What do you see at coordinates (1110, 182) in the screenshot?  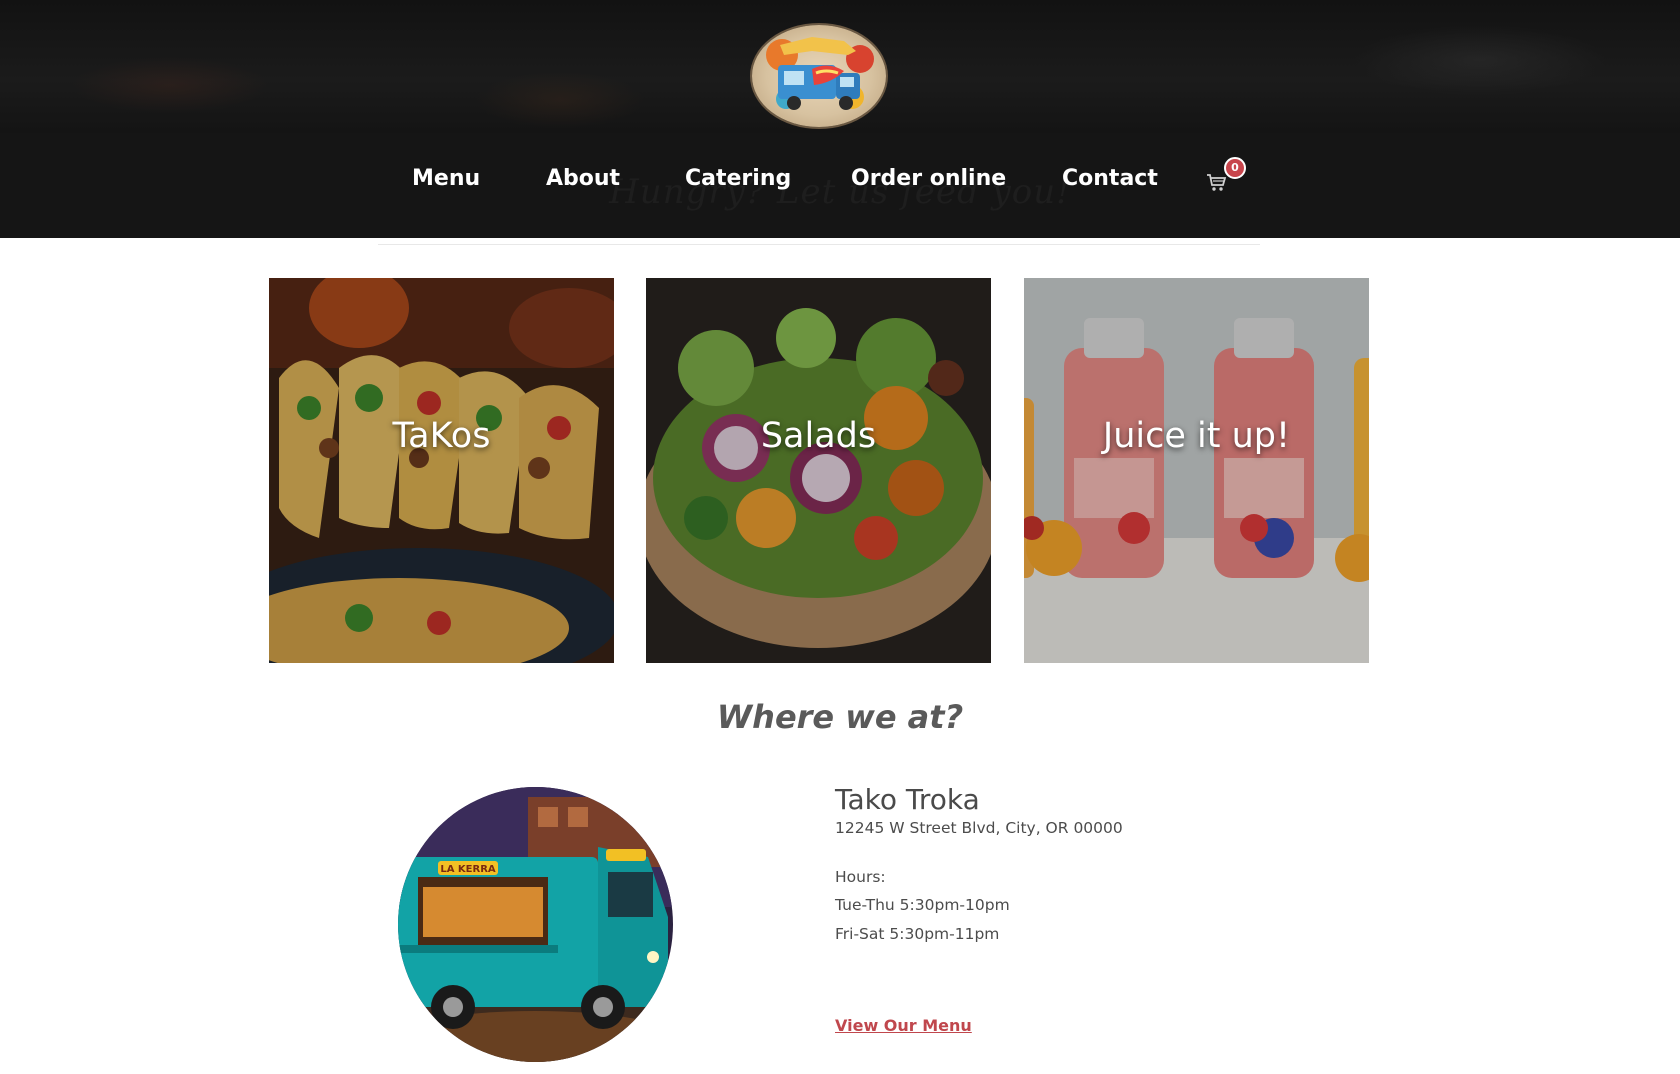 I see `nav-contact: Contact` at bounding box center [1110, 182].